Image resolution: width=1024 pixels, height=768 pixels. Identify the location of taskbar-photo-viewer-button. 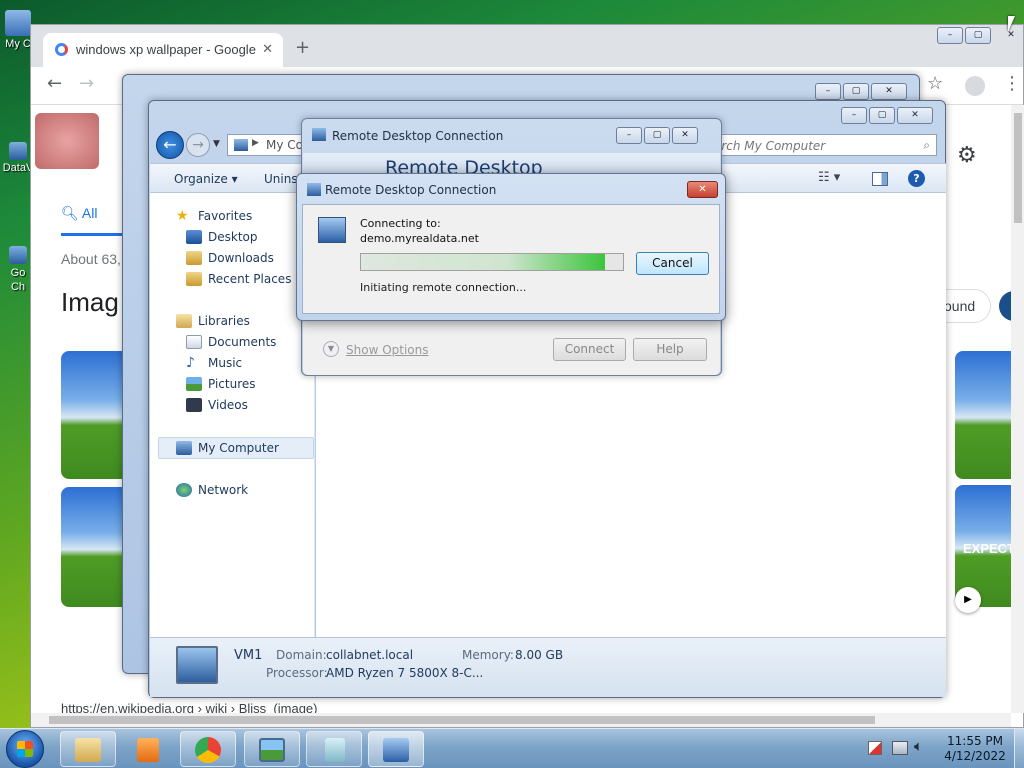
(272, 749).